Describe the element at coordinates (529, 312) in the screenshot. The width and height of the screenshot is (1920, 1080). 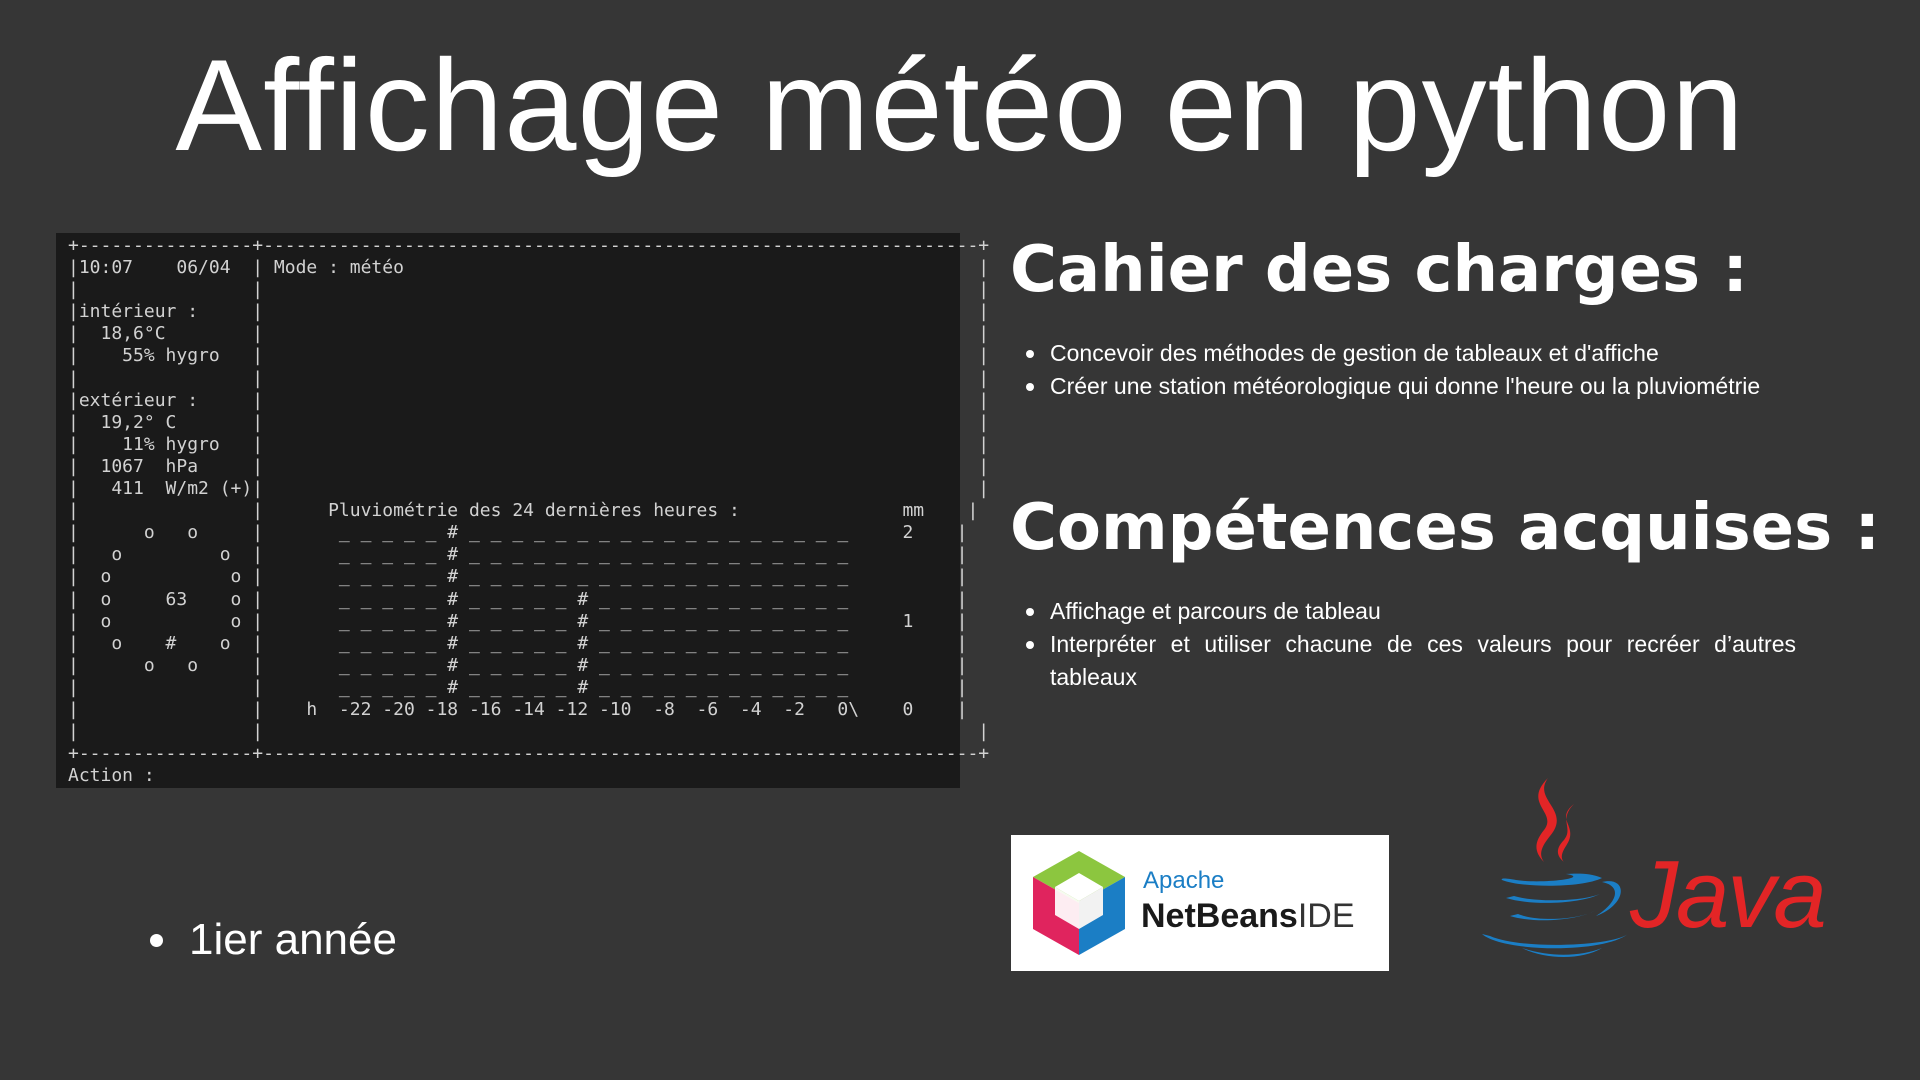
I see `terminal-line: |intérieur : | |` at that location.